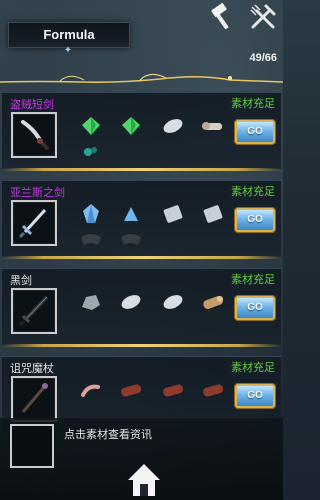  Describe the element at coordinates (91, 390) in the screenshot. I see `pink-bone-icon` at that location.